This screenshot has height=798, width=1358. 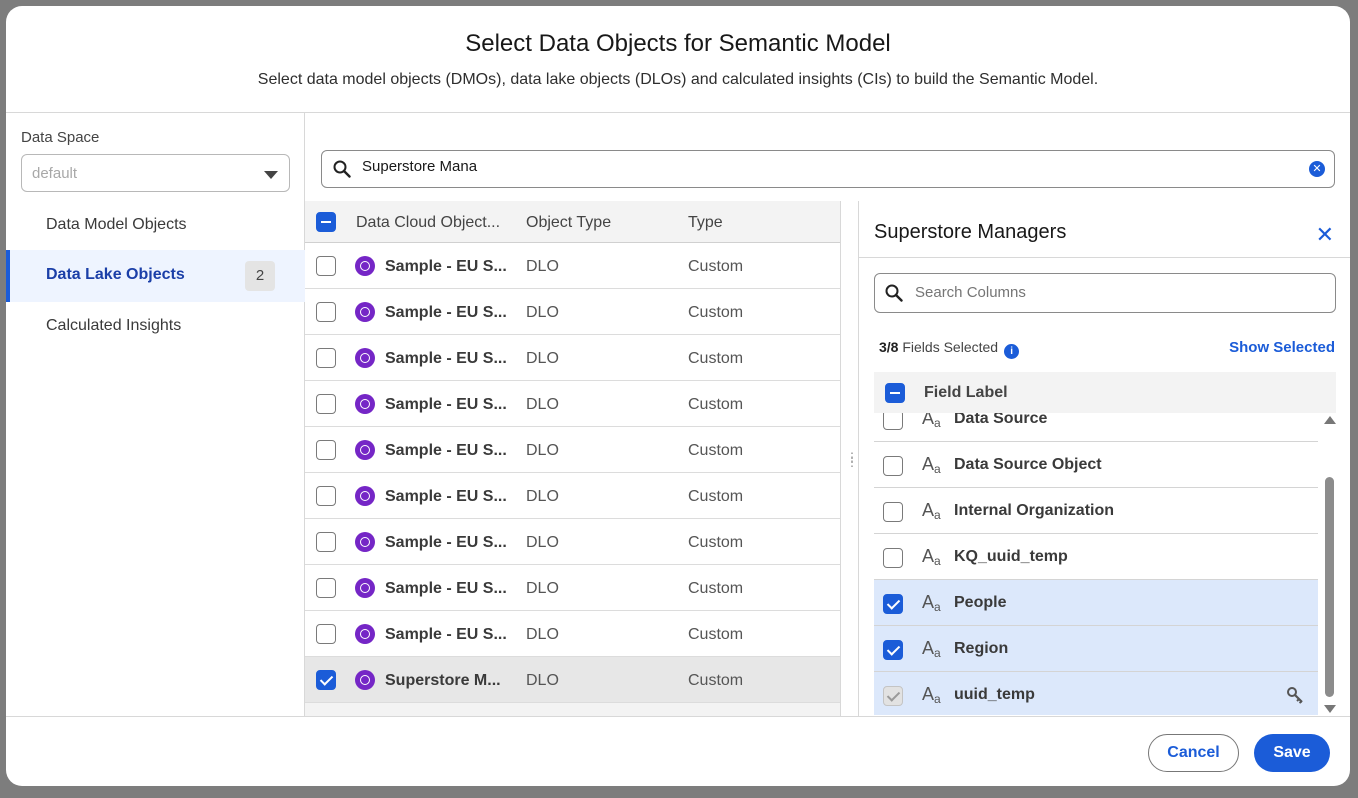 I want to click on divider, so click(x=1104, y=257).